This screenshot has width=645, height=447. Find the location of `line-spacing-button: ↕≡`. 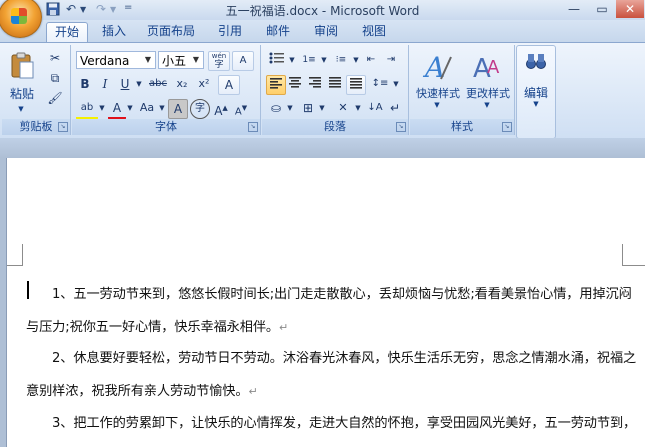

line-spacing-button: ↕≡ is located at coordinates (380, 84).